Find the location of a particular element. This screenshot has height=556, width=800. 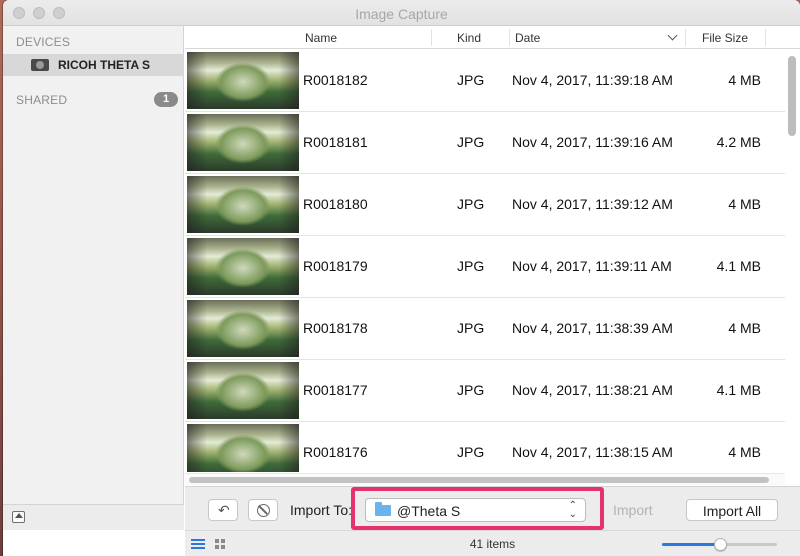

horizontal-scrollbar-track is located at coordinates (485, 479).